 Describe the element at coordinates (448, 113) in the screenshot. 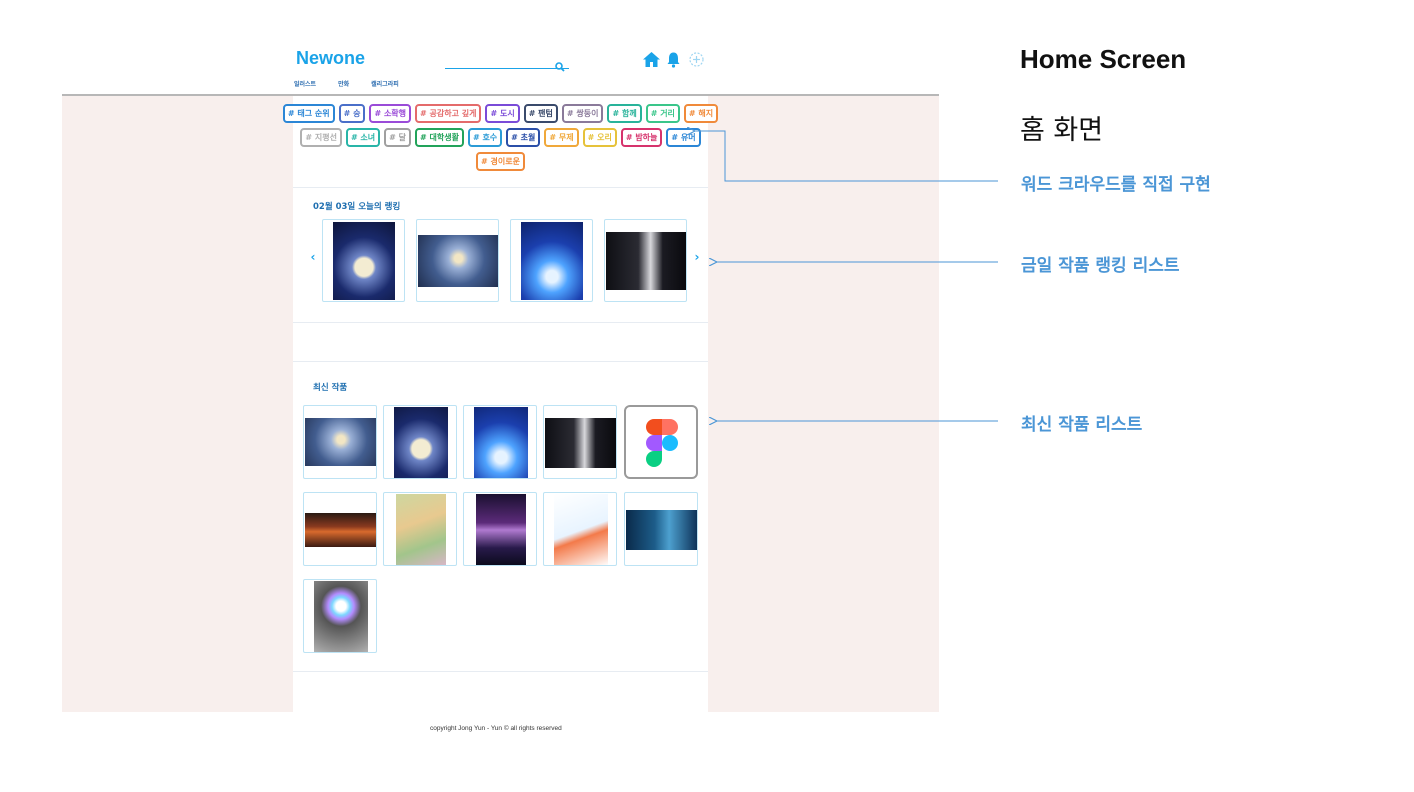

I see `tag-chip: # 공감하고 깊게` at that location.